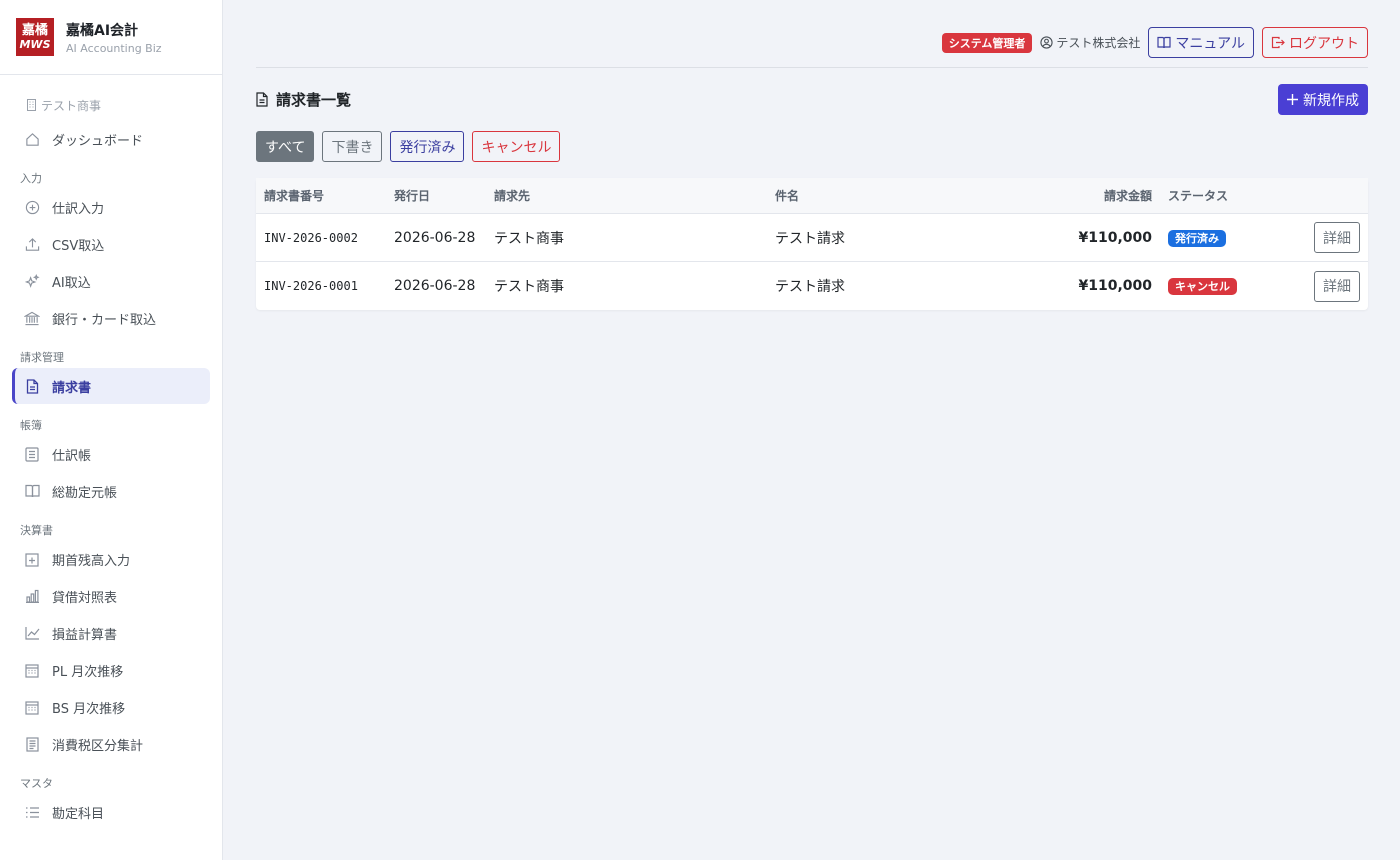  What do you see at coordinates (78, 209) in the screenshot?
I see `sidebar-item-label: 仕訳入力` at bounding box center [78, 209].